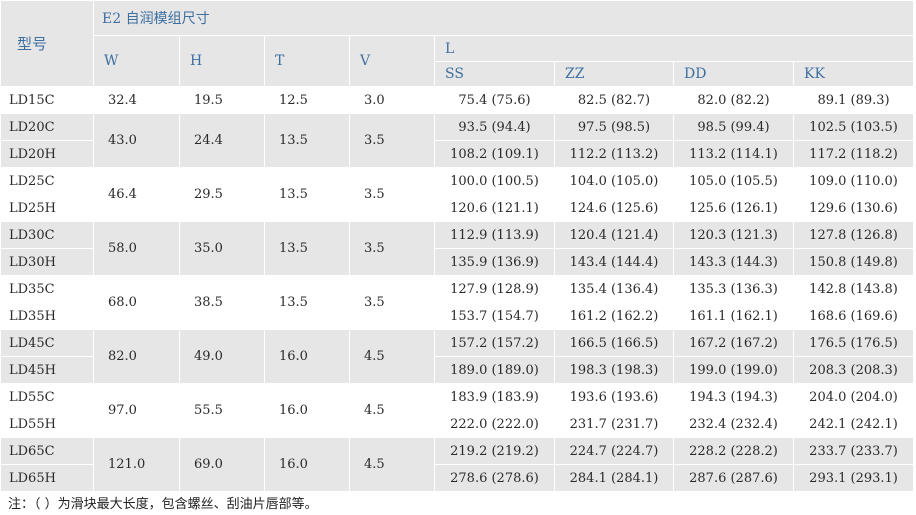  I want to click on dim-w-cell: 97.0, so click(136, 410).